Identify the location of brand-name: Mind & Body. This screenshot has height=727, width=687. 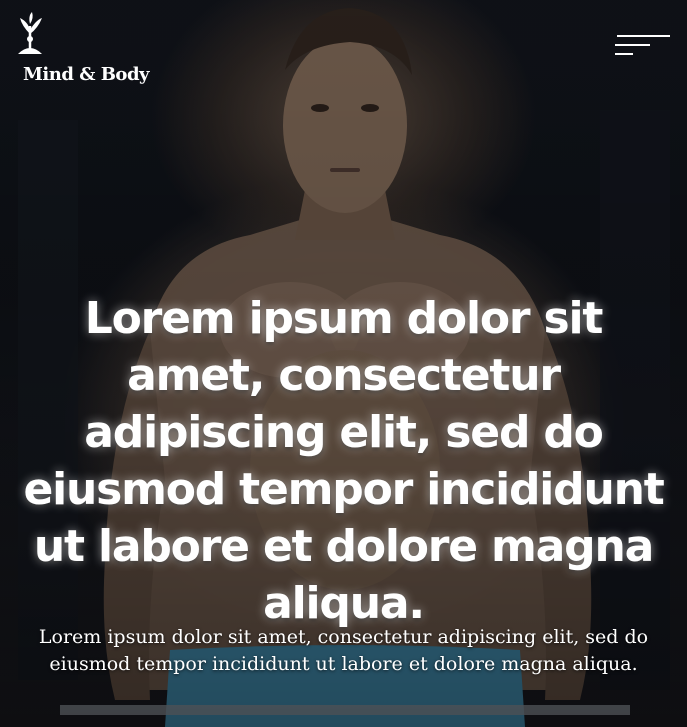
(86, 74).